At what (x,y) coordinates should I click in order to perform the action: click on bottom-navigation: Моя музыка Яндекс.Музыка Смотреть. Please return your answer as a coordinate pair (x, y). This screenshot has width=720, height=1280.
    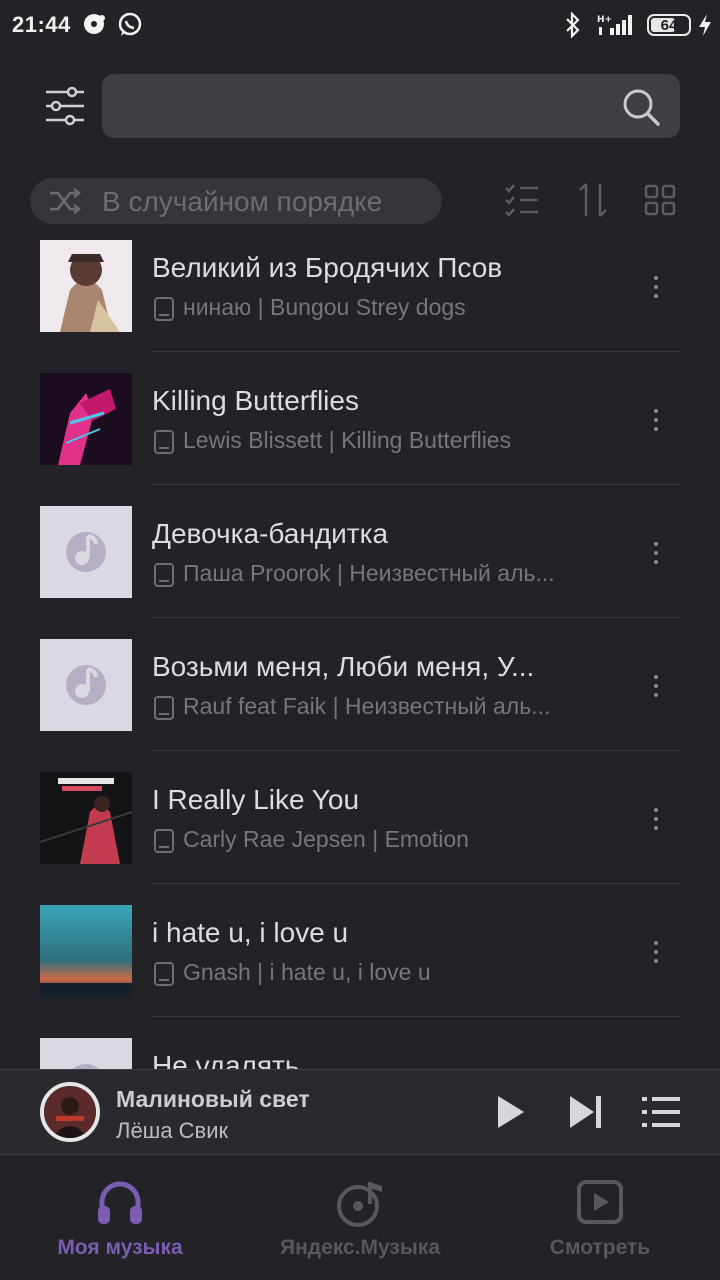
    Looking at the image, I should click on (360, 1218).